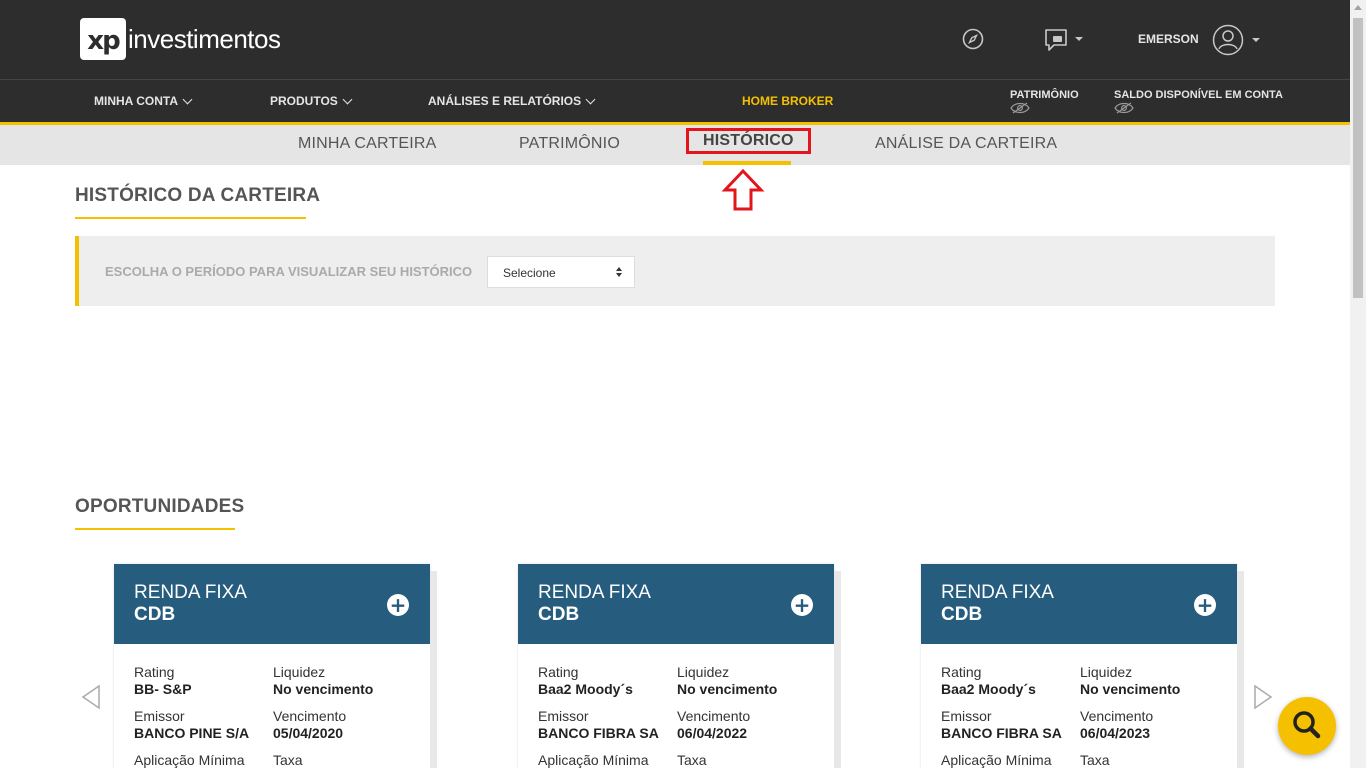 This screenshot has width=1366, height=768. I want to click on card-vencimento: Vencimento 06/04/2023, so click(1116, 724).